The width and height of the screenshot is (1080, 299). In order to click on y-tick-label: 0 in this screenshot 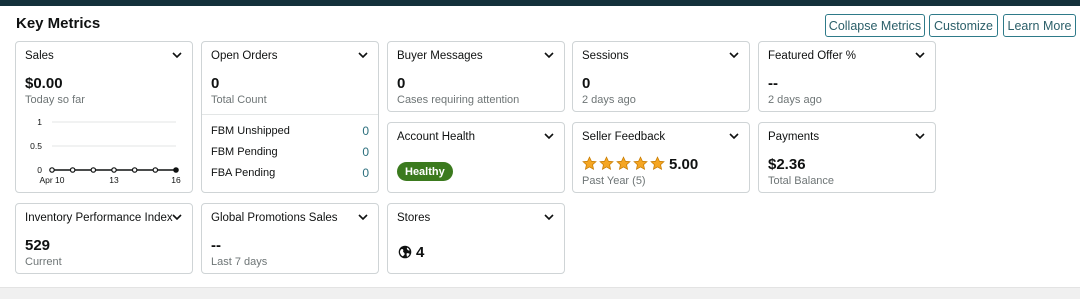, I will do `click(39, 170)`.